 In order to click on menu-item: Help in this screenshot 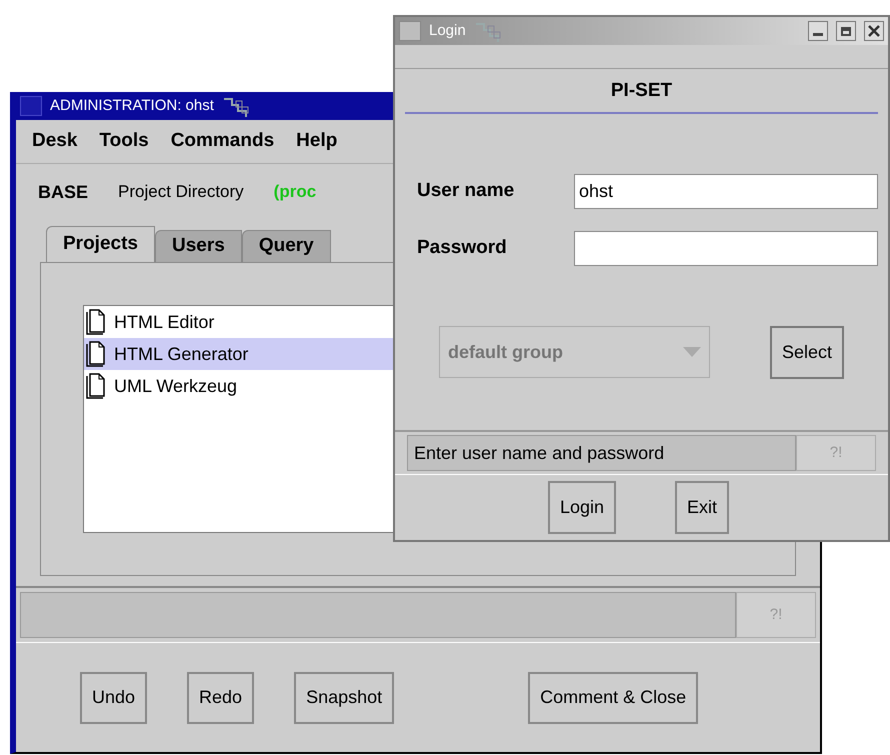, I will do `click(317, 141)`.